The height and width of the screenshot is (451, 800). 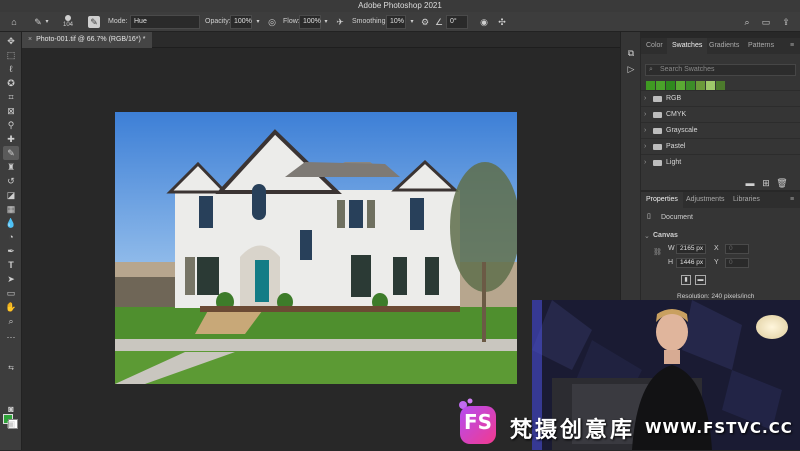 I want to click on home-icon: ⌂, so click(x=14, y=22).